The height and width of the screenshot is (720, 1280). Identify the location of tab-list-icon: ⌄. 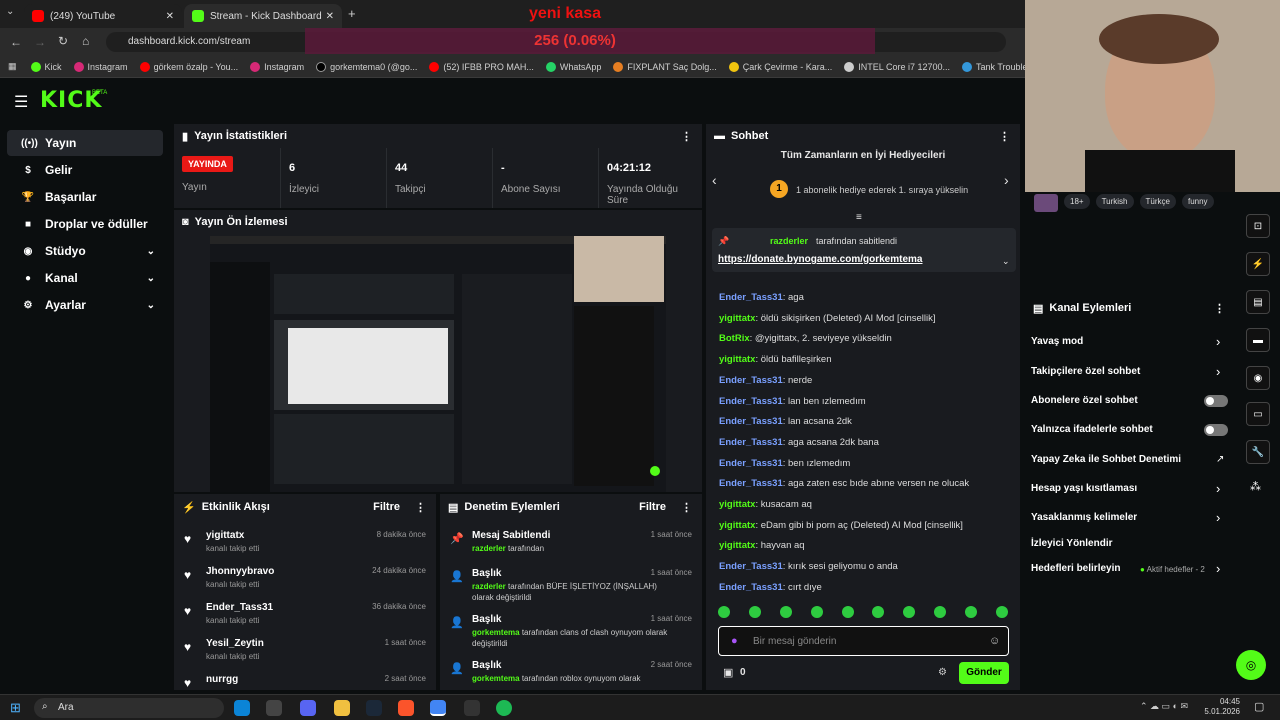
(10, 11).